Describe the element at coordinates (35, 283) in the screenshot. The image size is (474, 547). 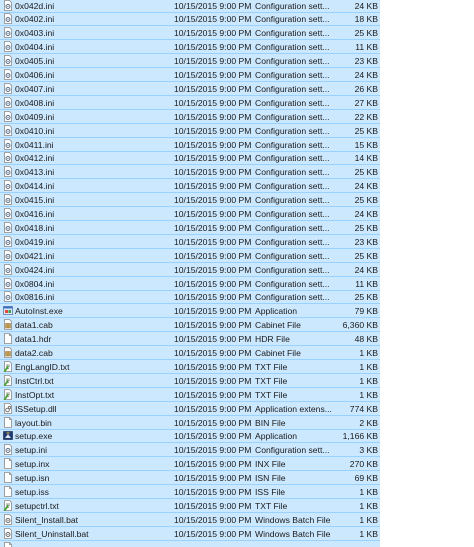
I see `file-name: 0x0804.ini` at that location.